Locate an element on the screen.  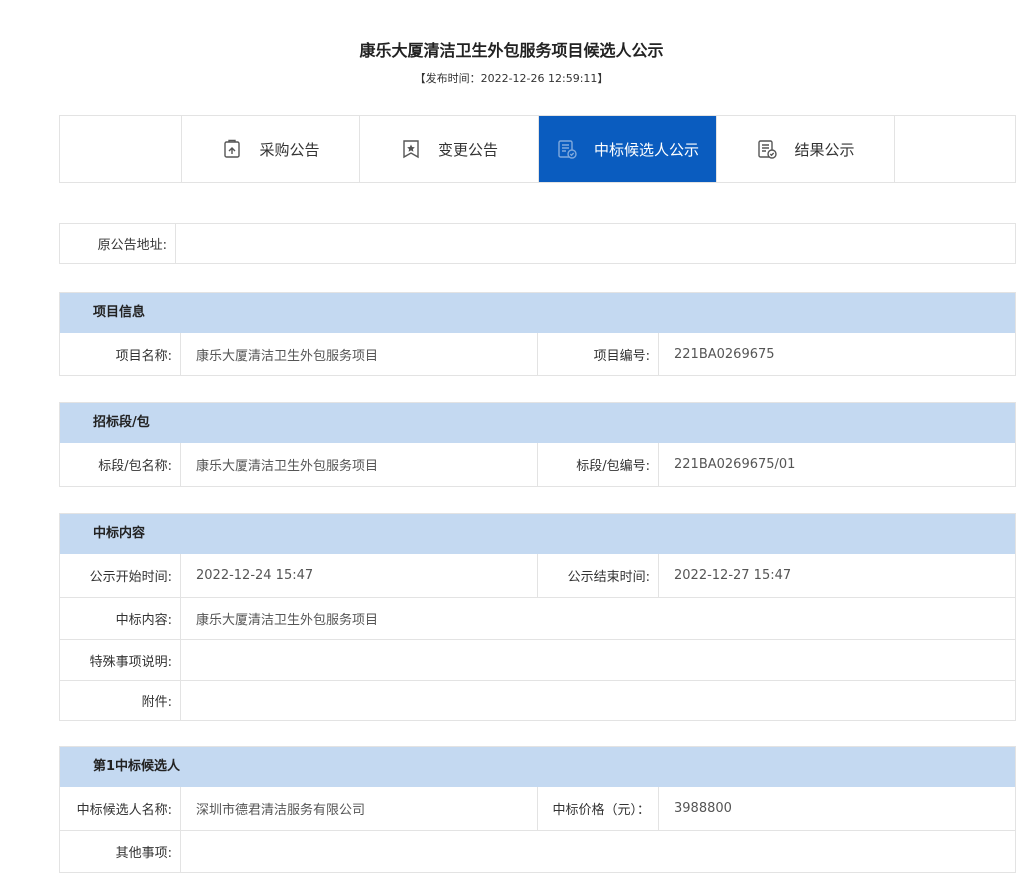
other-matters-value is located at coordinates (598, 851).